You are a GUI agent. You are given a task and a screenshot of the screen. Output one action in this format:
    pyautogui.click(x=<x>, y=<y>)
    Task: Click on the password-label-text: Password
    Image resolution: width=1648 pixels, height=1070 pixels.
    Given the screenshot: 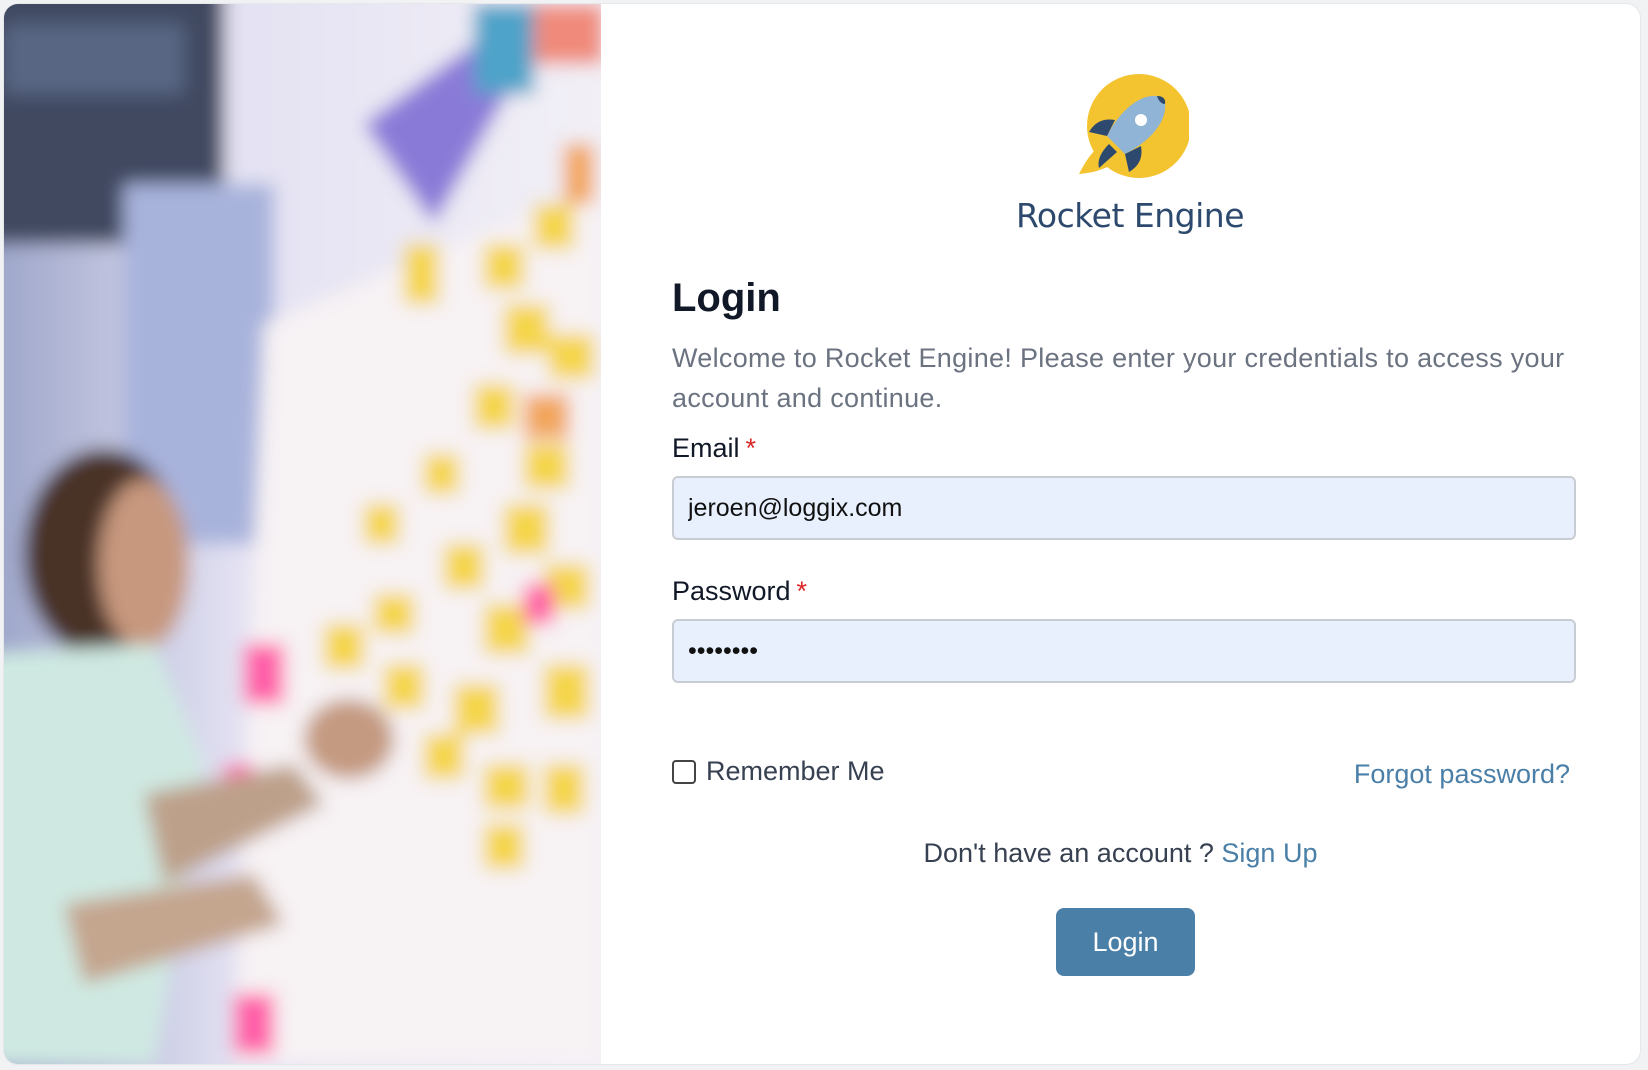 What is the action you would take?
    pyautogui.click(x=731, y=591)
    